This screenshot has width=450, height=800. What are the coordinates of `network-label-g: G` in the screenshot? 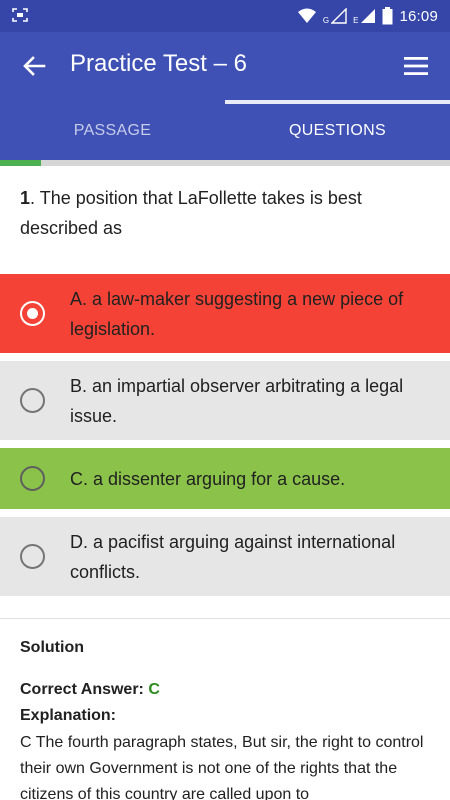 It's located at (326, 20).